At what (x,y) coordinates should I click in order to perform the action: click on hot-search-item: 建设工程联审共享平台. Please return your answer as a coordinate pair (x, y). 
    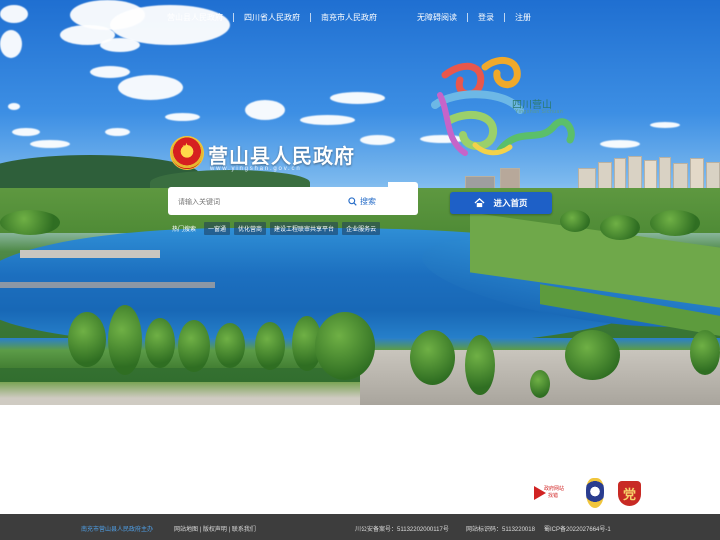
    Looking at the image, I should click on (304, 228).